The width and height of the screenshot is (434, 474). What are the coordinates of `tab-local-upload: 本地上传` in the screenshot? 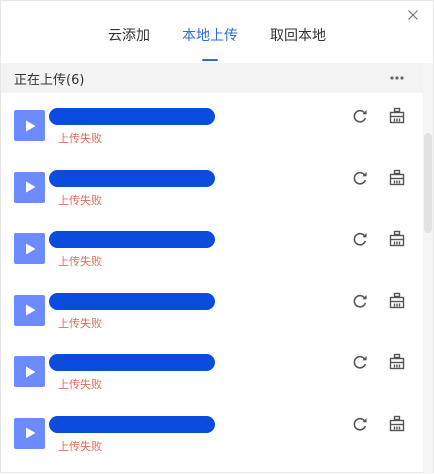 It's located at (210, 38).